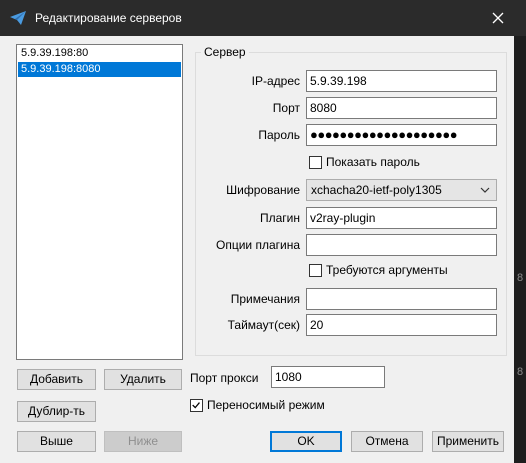 The width and height of the screenshot is (526, 463). I want to click on timeout-label: Таймаут(сек), so click(263, 325).